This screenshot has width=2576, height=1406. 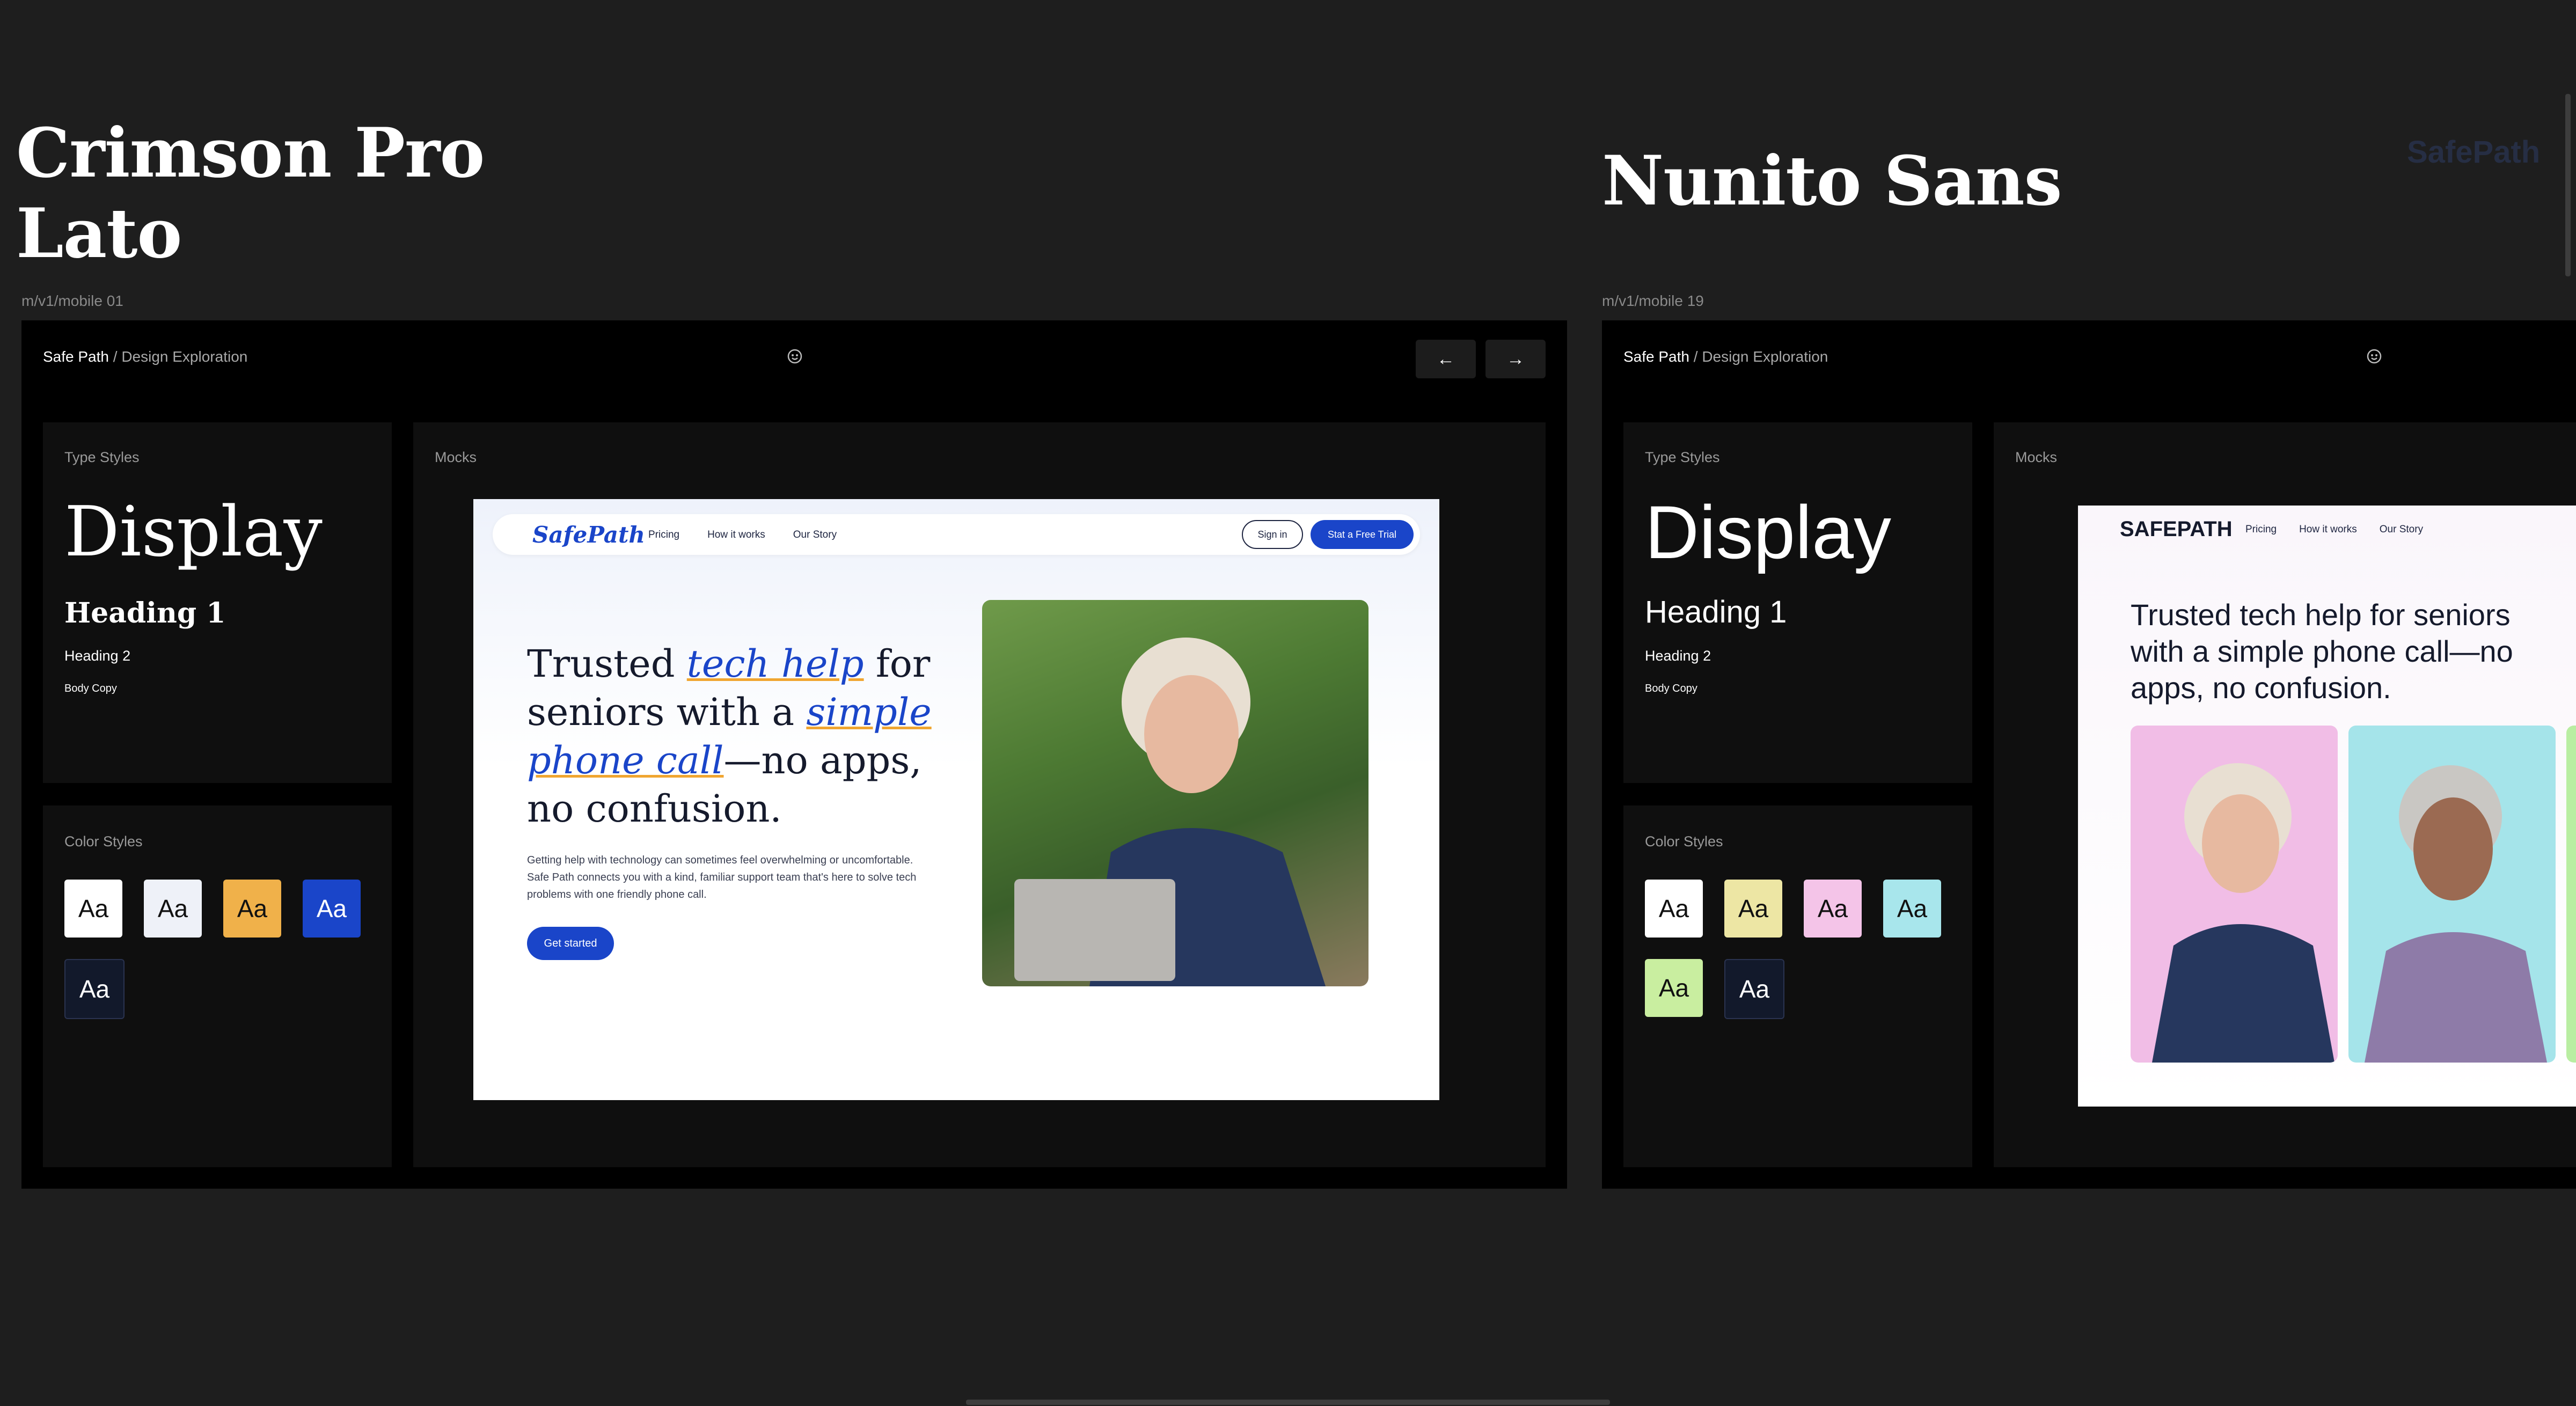 What do you see at coordinates (2452, 895) in the screenshot?
I see `senior-woman-on-phone-teal-photo` at bounding box center [2452, 895].